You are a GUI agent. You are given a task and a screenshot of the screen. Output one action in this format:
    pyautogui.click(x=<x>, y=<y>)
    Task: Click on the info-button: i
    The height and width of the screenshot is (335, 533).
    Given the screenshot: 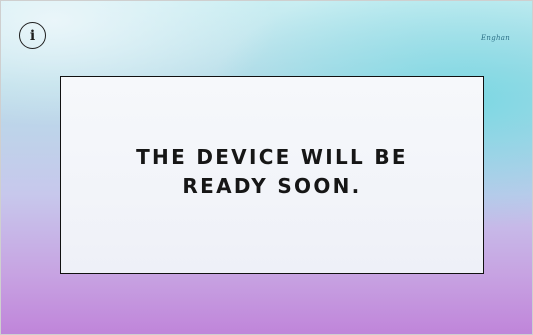 What is the action you would take?
    pyautogui.click(x=32, y=35)
    